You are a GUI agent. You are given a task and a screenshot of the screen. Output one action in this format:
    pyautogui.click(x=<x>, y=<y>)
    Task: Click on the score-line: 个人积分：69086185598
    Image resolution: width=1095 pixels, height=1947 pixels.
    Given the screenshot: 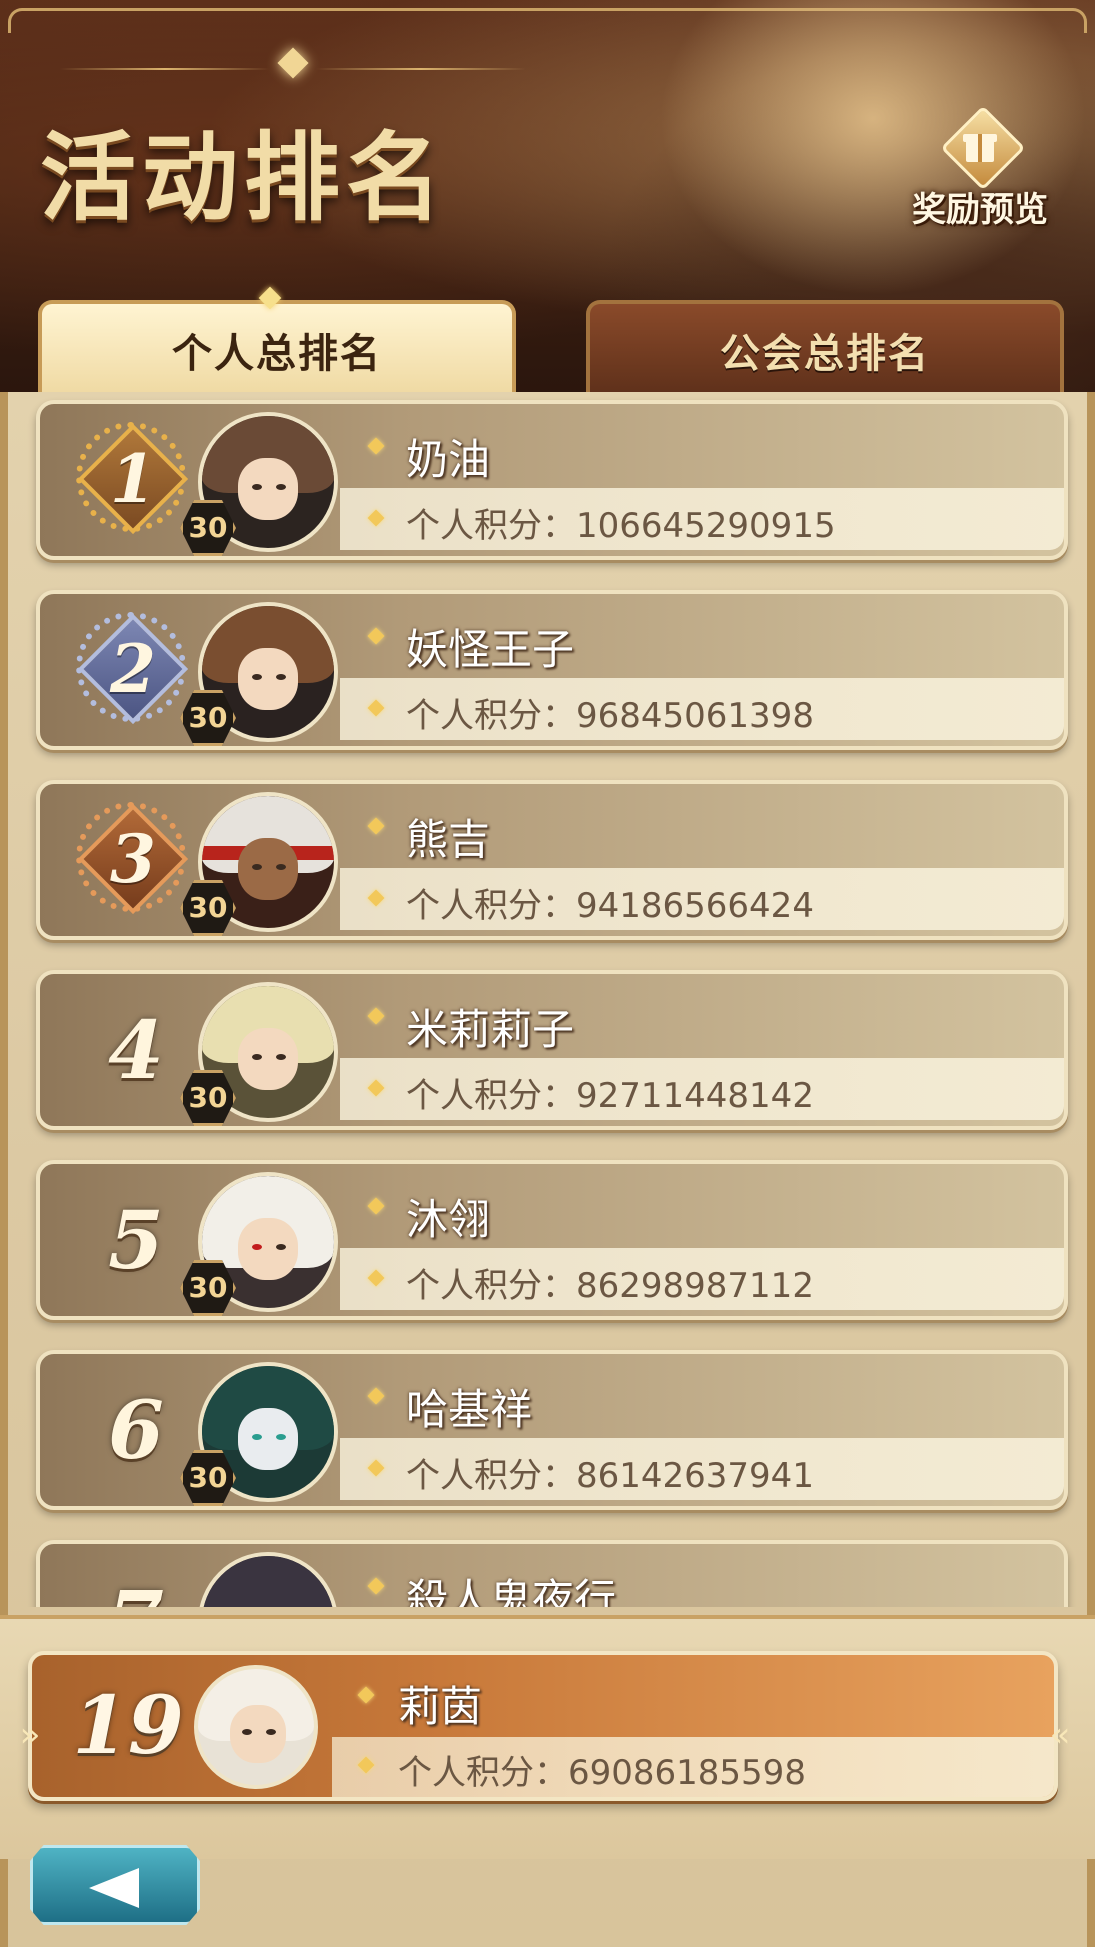 What is the action you would take?
    pyautogui.click(x=602, y=1769)
    